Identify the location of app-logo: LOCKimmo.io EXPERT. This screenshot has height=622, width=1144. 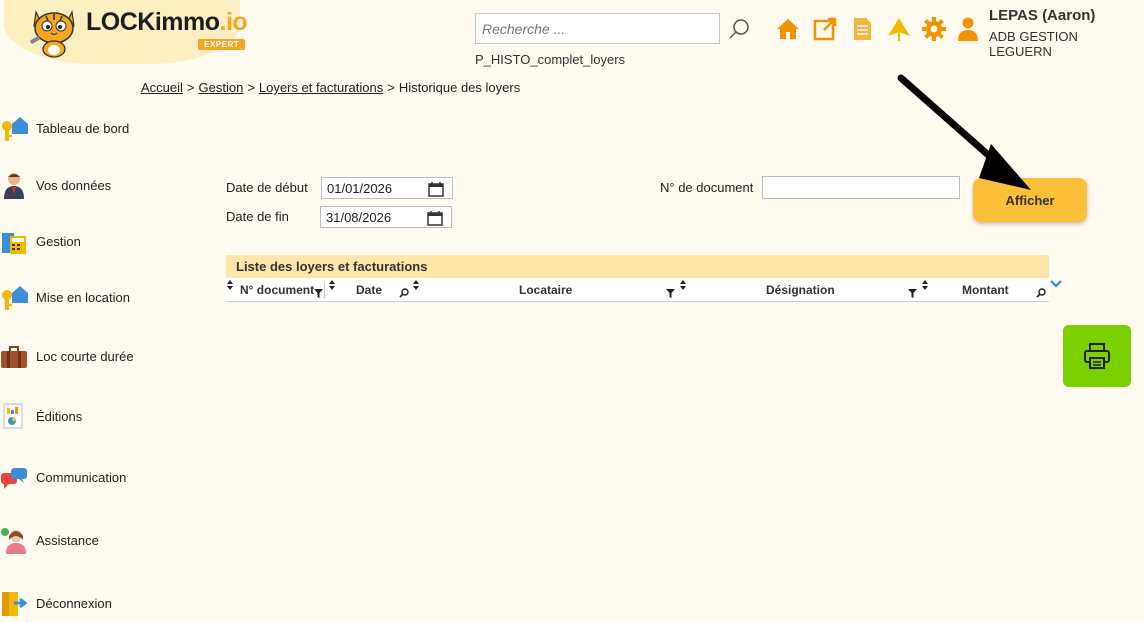
(138, 30).